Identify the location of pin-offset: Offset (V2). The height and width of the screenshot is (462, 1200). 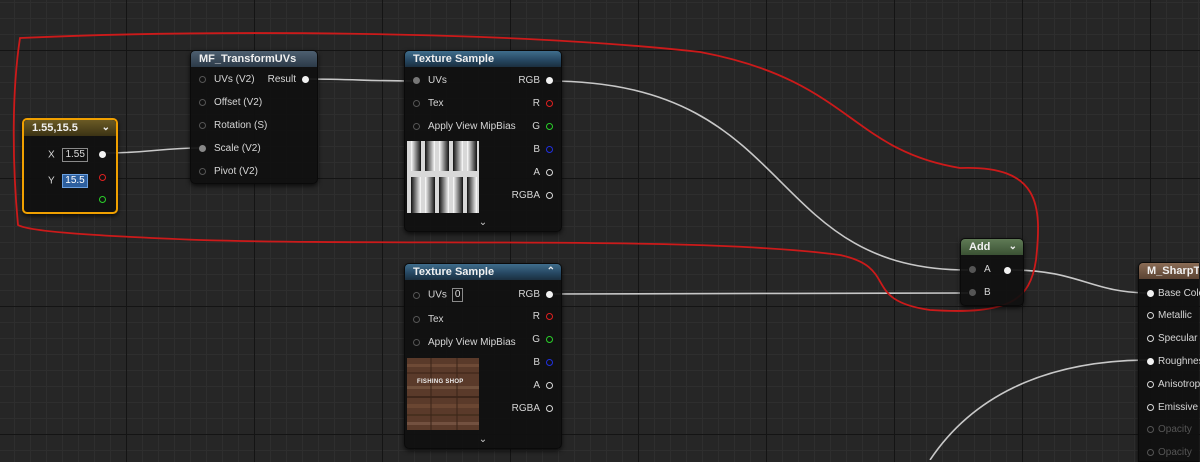
(230, 103).